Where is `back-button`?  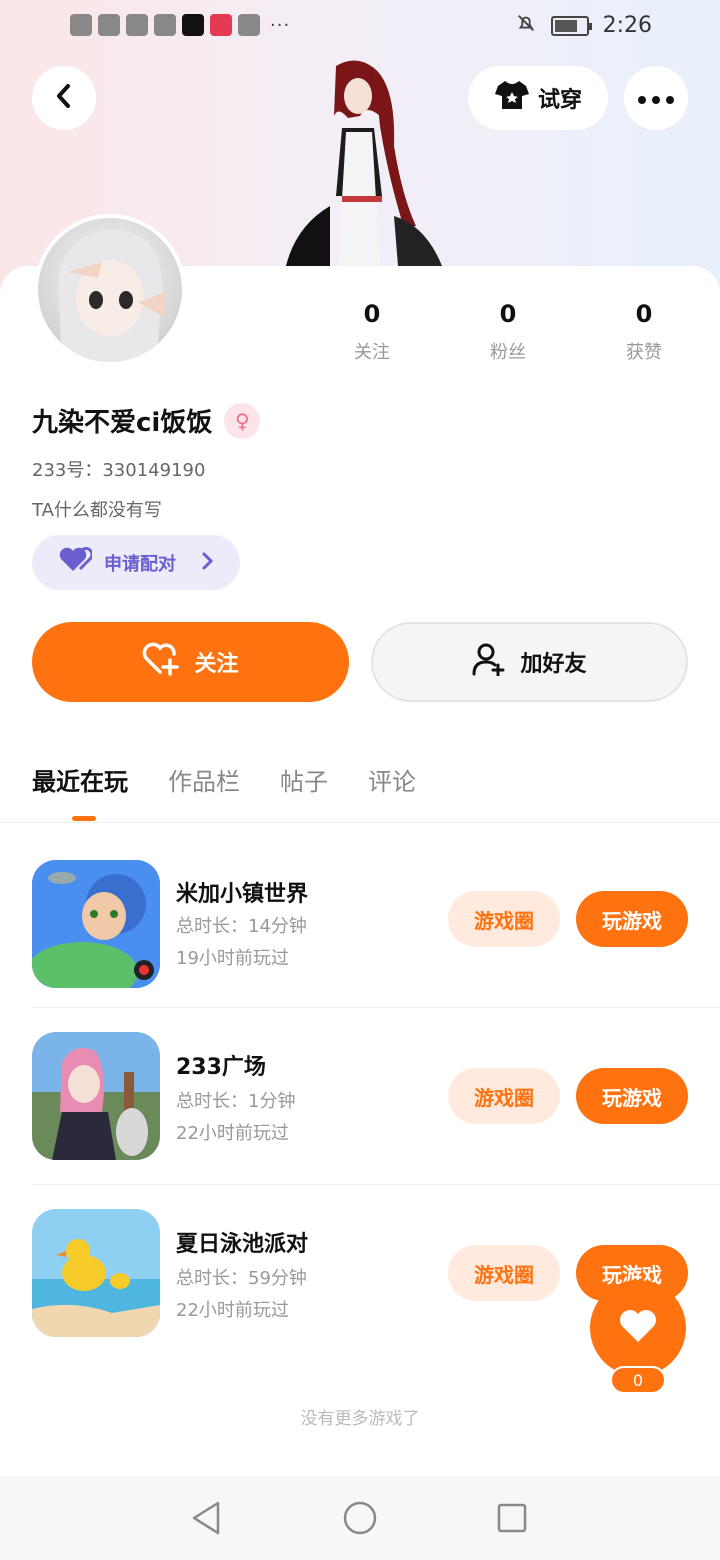 back-button is located at coordinates (64, 98).